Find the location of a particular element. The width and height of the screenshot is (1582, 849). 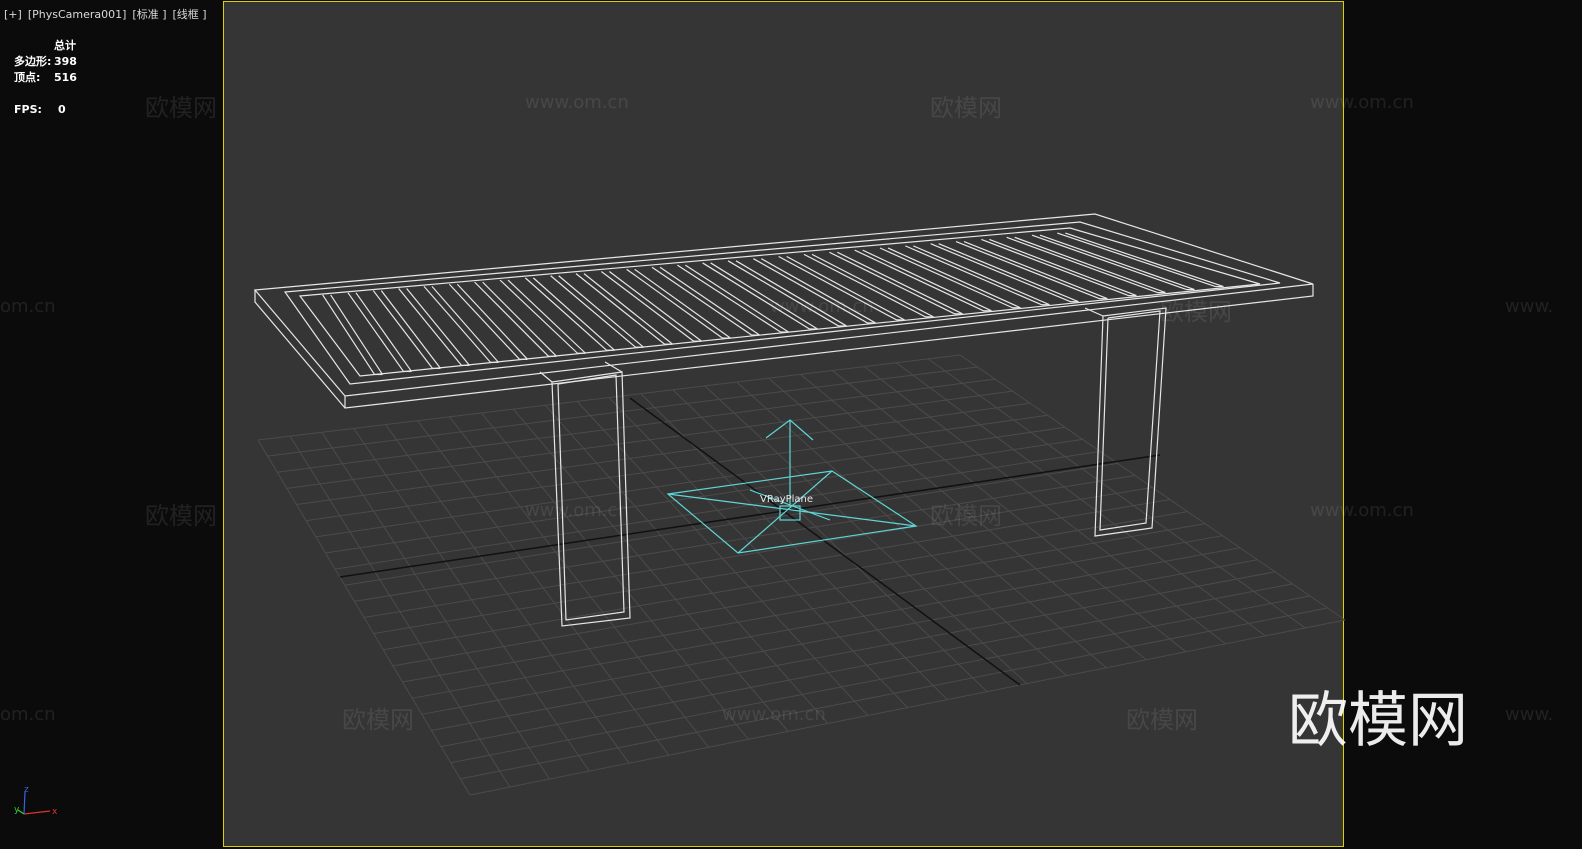

scene-statistics: 总计 多边形: 398 顶点: 516 FPS: 0 is located at coordinates (45, 78).